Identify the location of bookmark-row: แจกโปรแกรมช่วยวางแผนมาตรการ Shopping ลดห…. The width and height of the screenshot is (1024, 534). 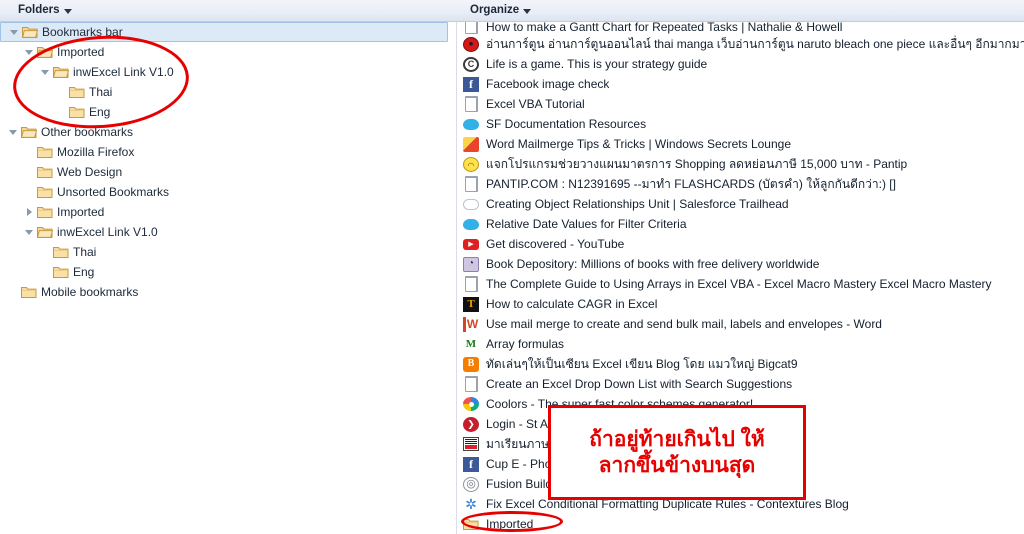
(740, 164).